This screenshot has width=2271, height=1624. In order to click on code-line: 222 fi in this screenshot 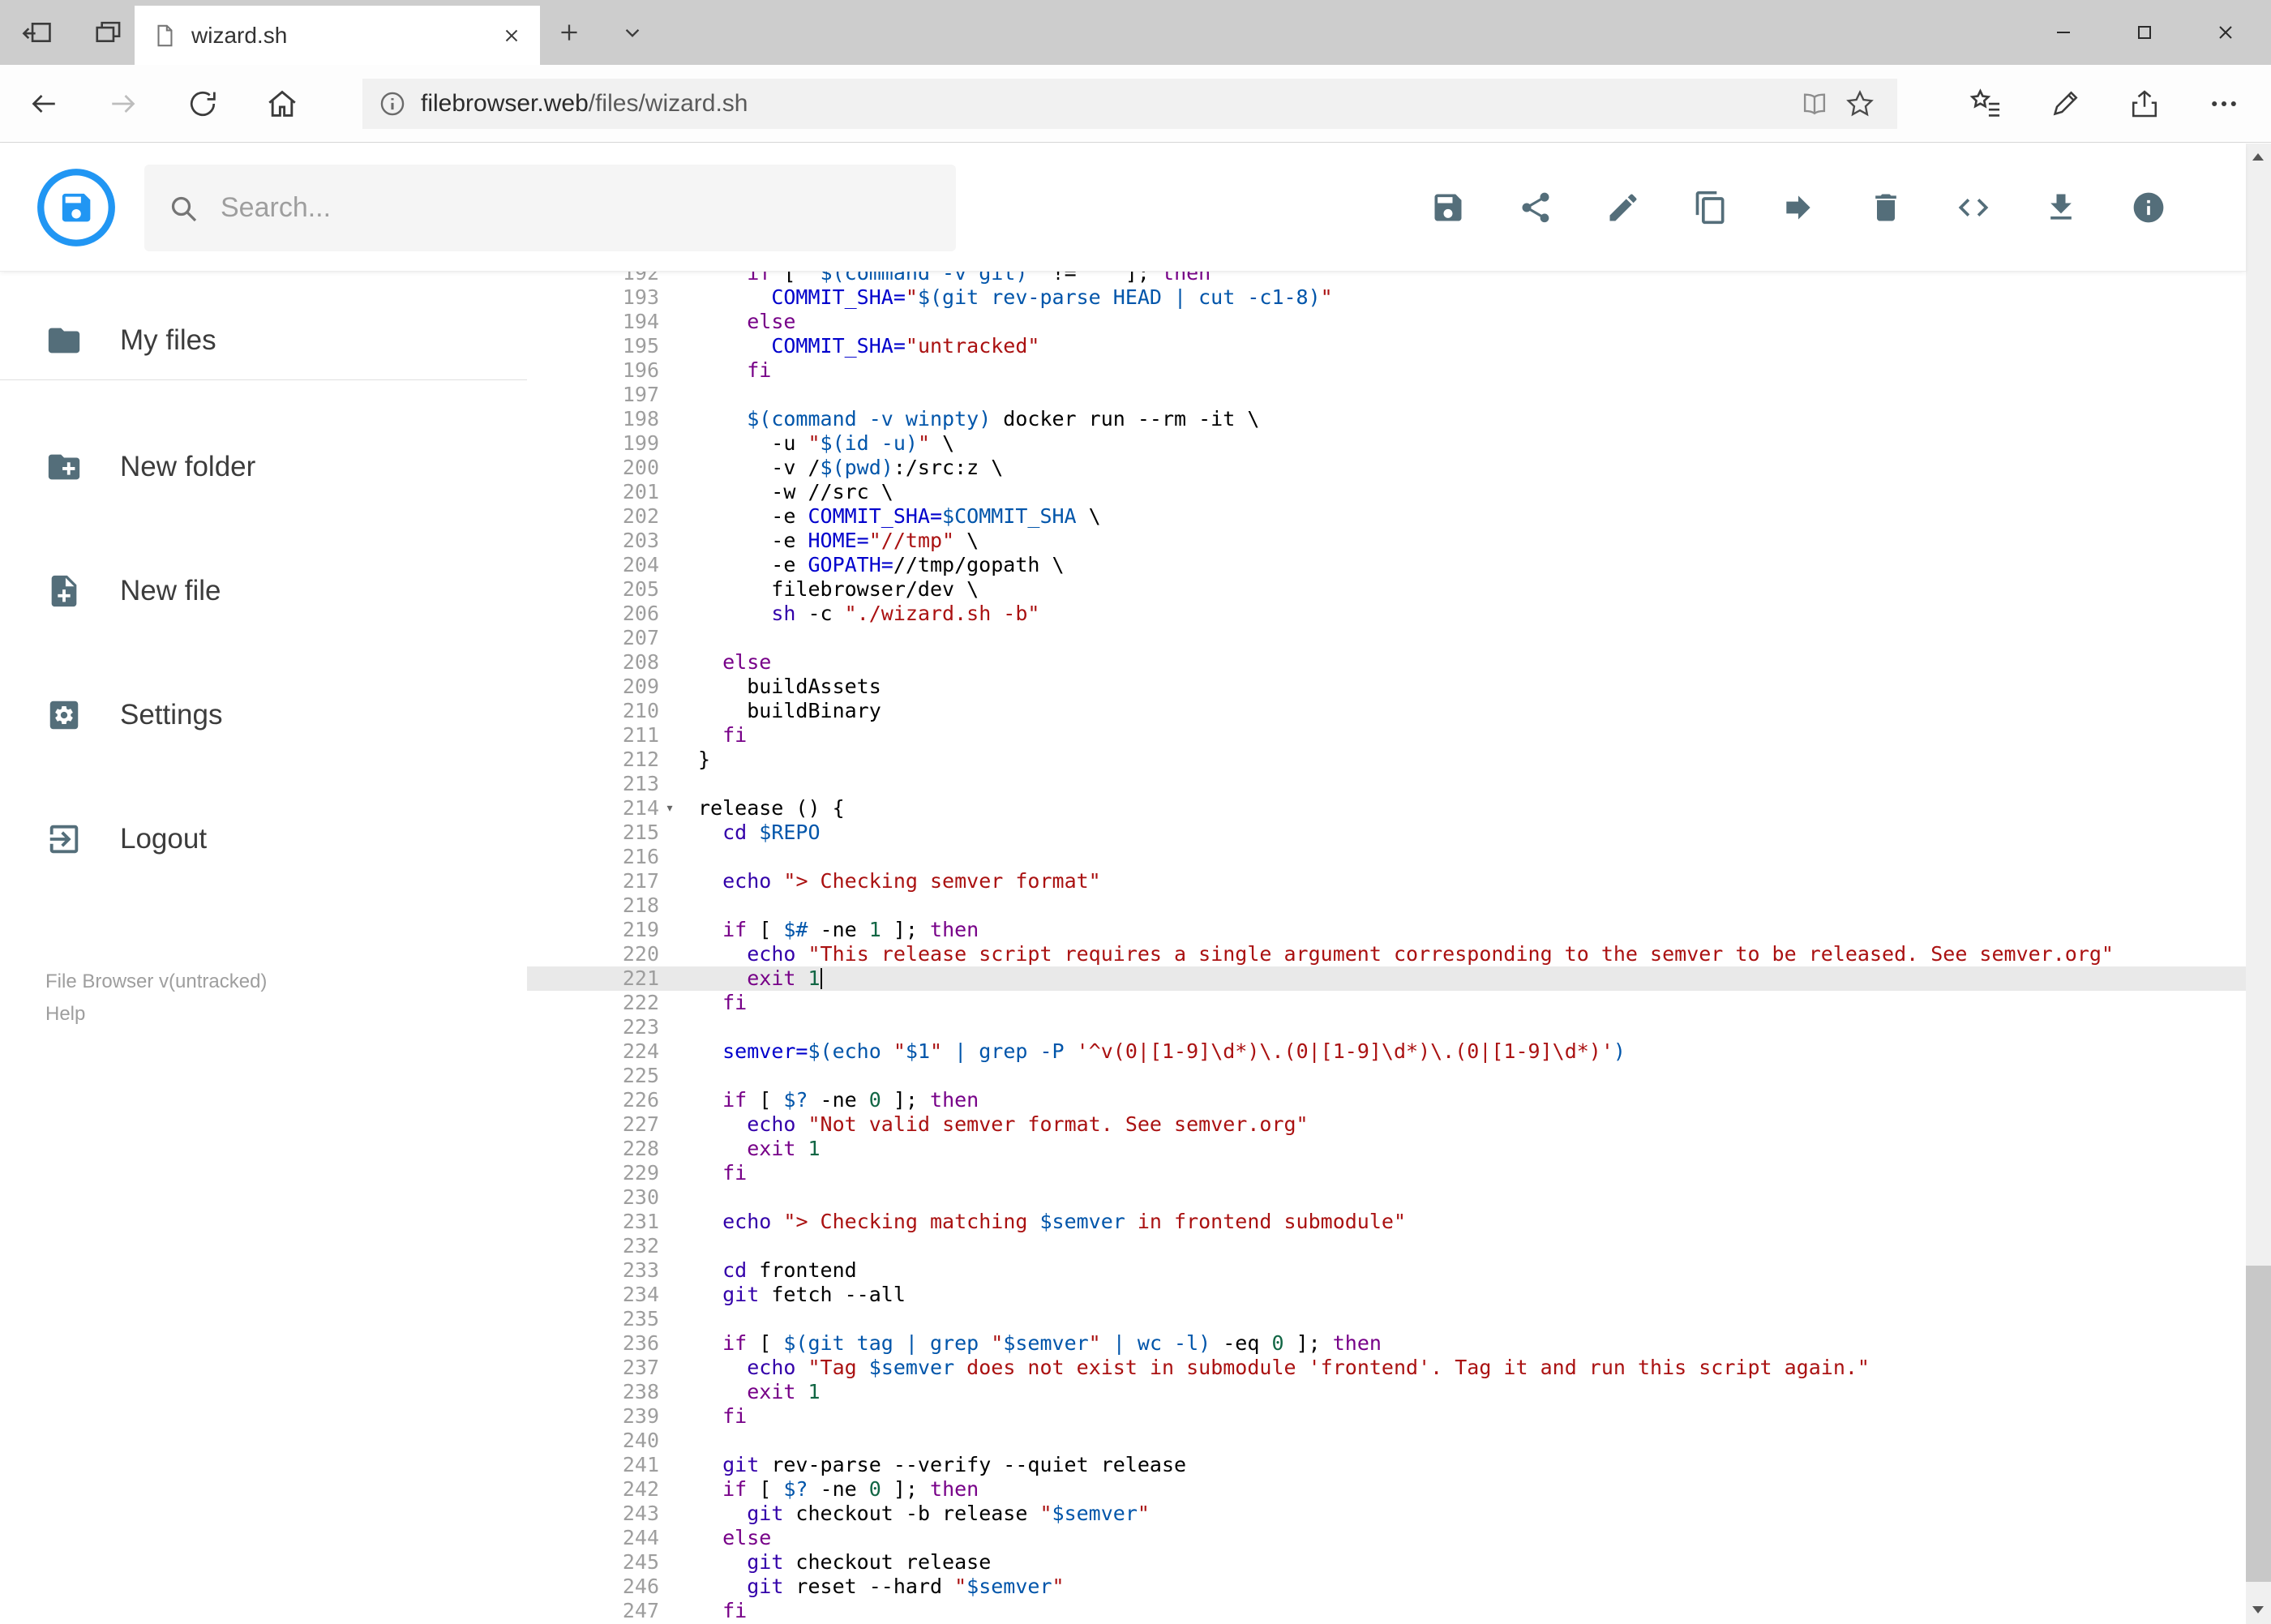, I will do `click(1386, 1003)`.